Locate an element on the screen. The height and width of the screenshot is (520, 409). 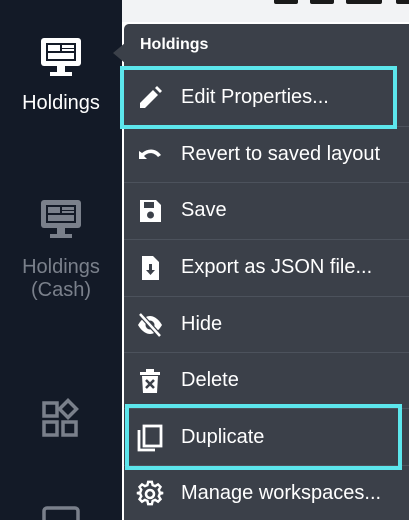
undo-icon is located at coordinates (150, 154).